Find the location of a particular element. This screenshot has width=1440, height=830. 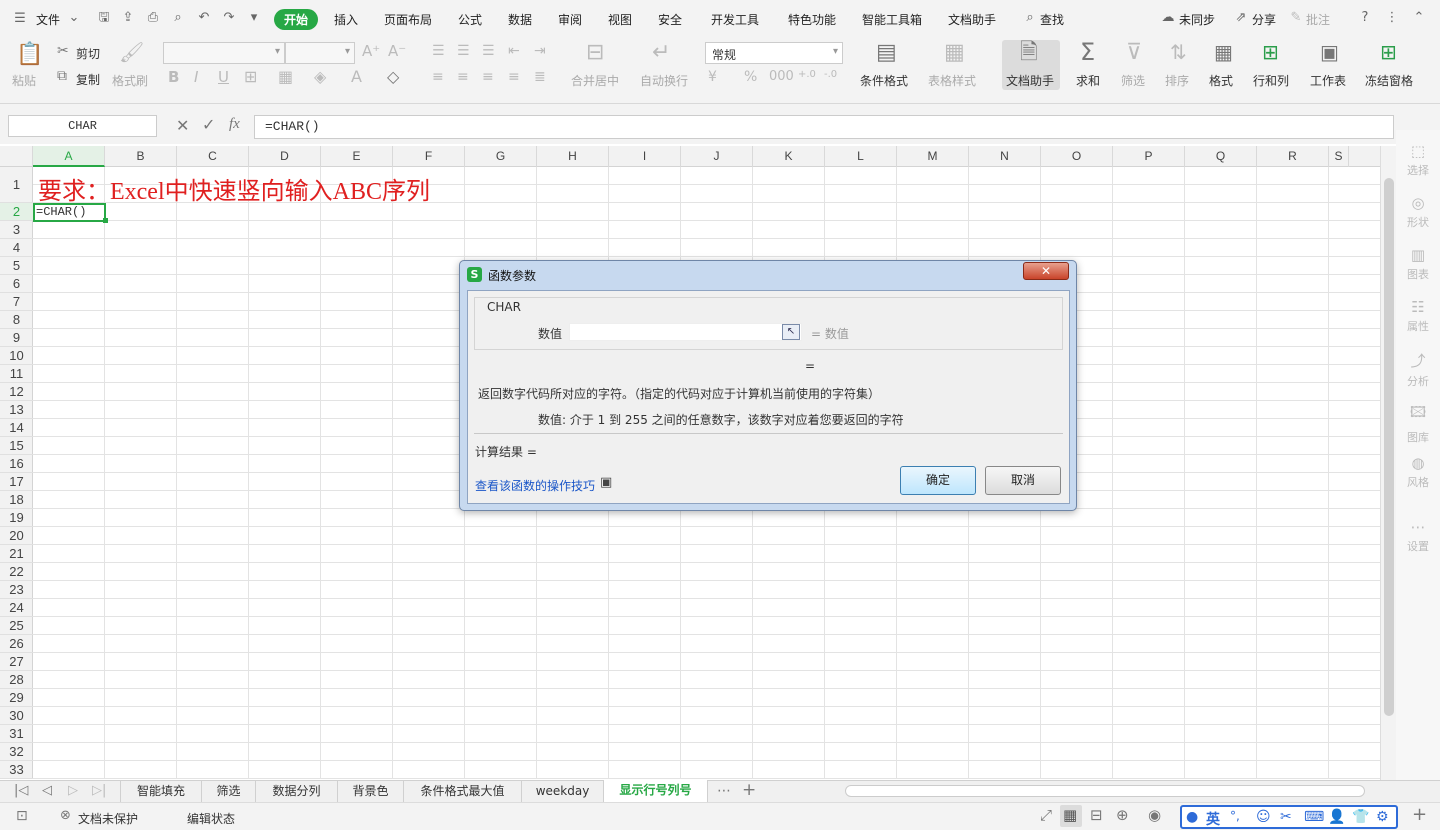

tab-home: 开始 is located at coordinates (296, 19).